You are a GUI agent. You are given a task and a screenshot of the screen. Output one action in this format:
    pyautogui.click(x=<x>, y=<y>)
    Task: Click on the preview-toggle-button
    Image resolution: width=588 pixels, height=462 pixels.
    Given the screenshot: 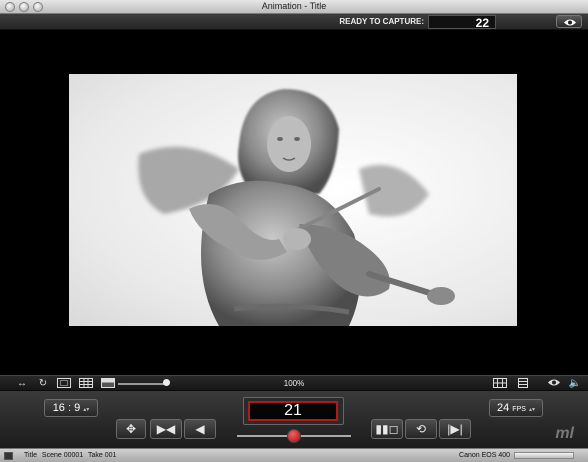 What is the action you would take?
    pyautogui.click(x=569, y=21)
    